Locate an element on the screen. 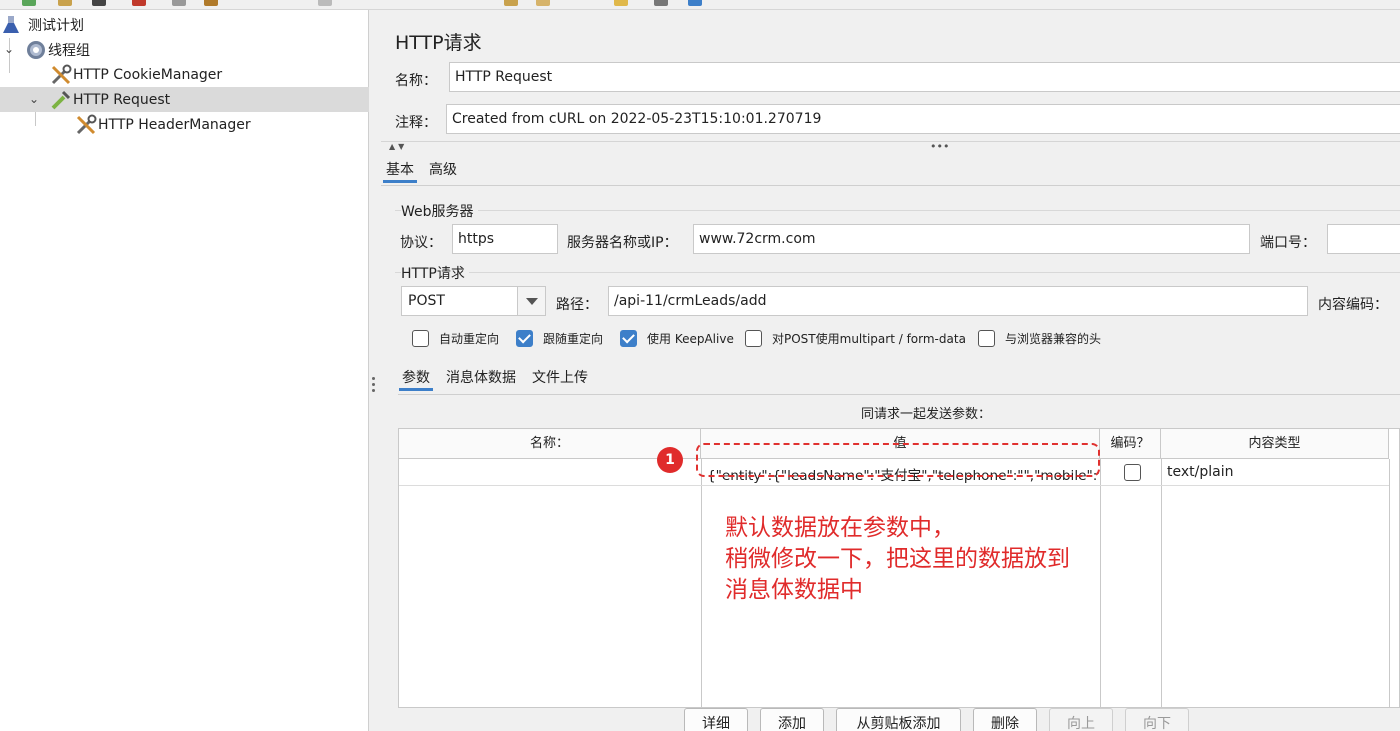 This screenshot has height=731, width=1400. clear-icon is located at coordinates (511, 3).